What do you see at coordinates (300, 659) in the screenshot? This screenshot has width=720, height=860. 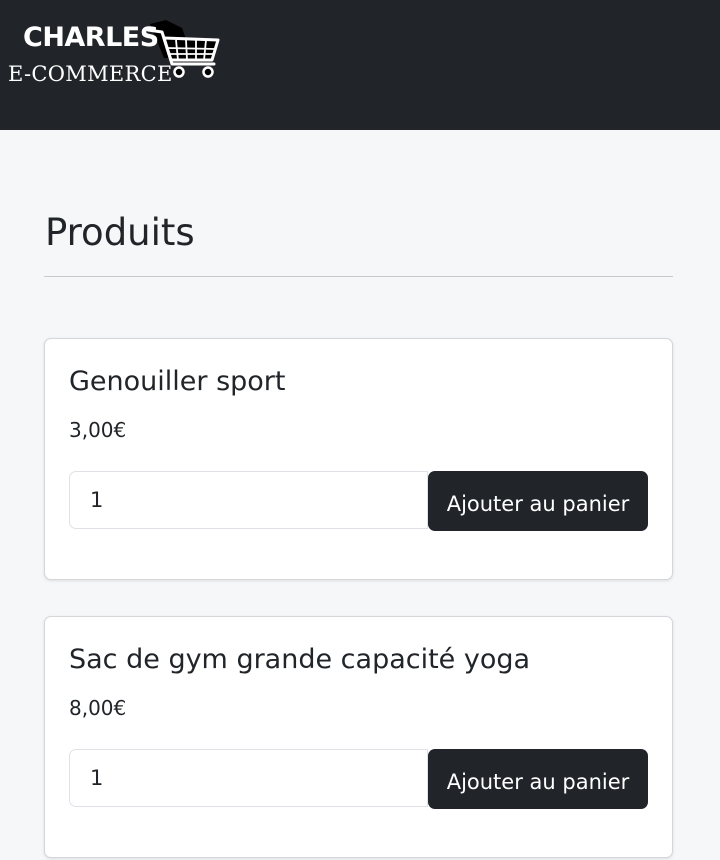 I see `product-name: Sac de gym grande capacité yoga` at bounding box center [300, 659].